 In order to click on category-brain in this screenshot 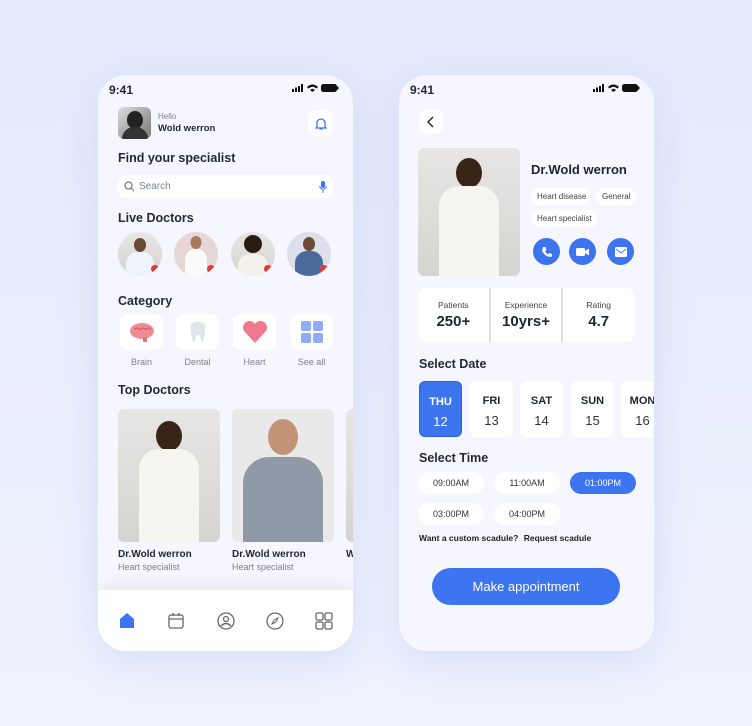, I will do `click(141, 332)`.